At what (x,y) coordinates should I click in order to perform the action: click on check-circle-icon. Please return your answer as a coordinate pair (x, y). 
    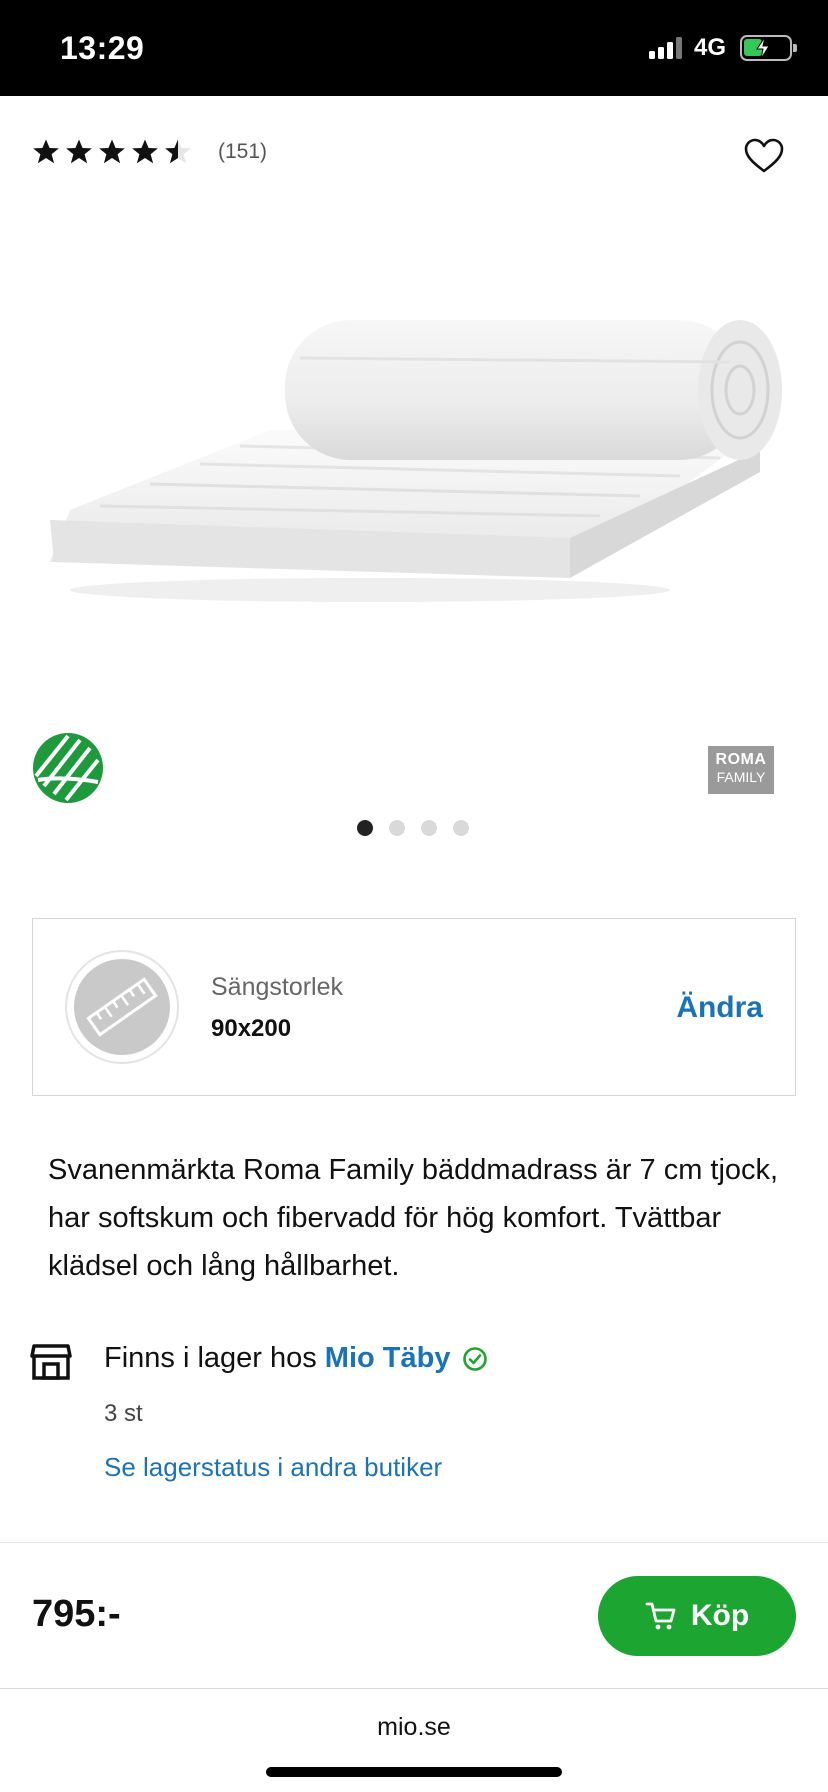
    Looking at the image, I should click on (475, 1358).